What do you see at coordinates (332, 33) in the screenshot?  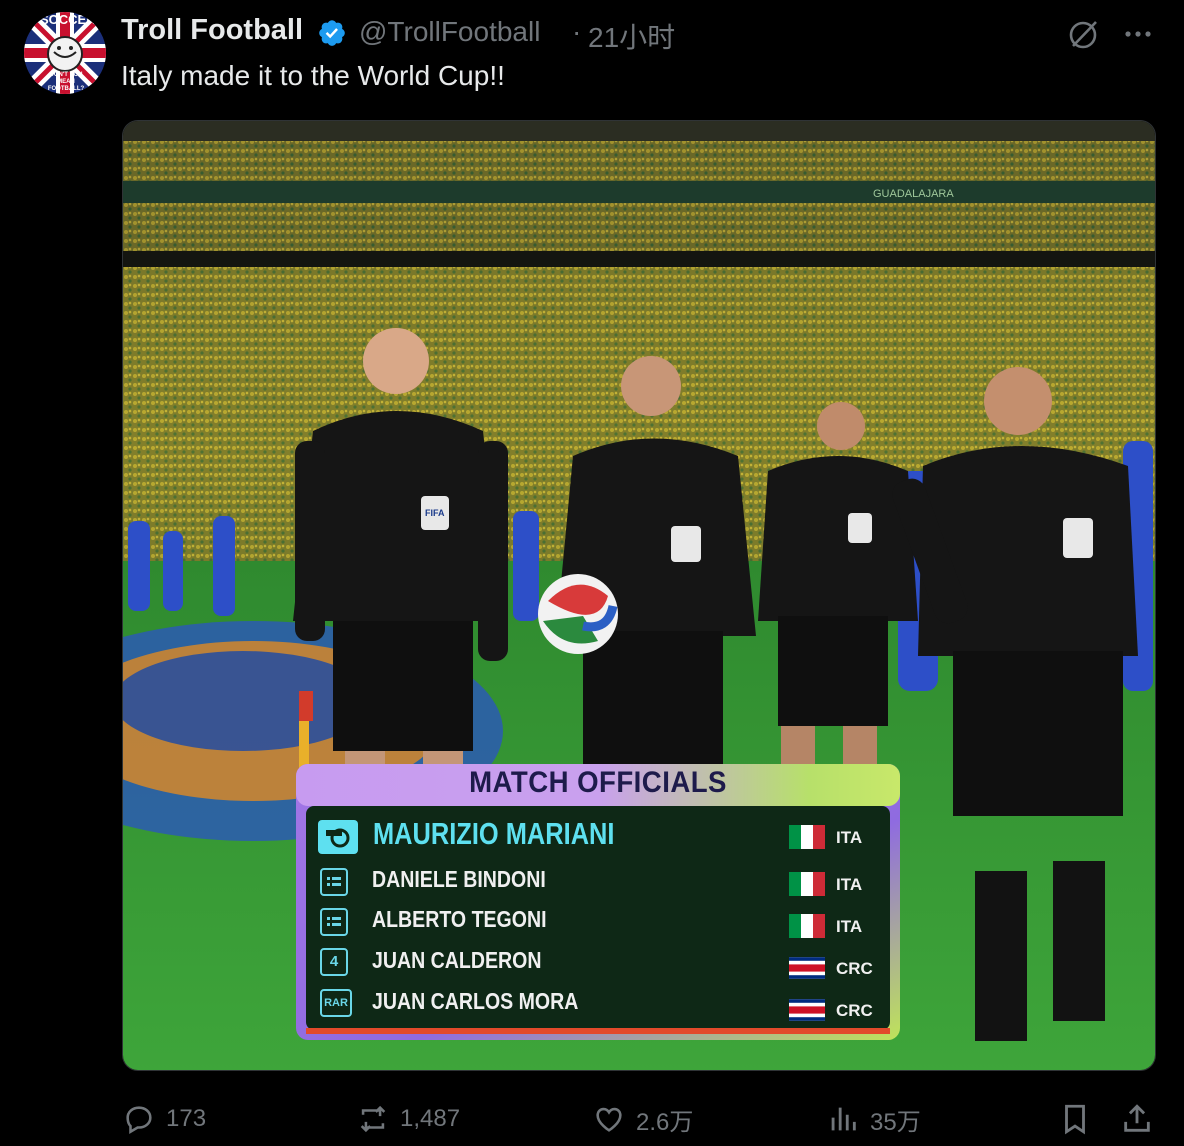 I see `verified-badge-icon` at bounding box center [332, 33].